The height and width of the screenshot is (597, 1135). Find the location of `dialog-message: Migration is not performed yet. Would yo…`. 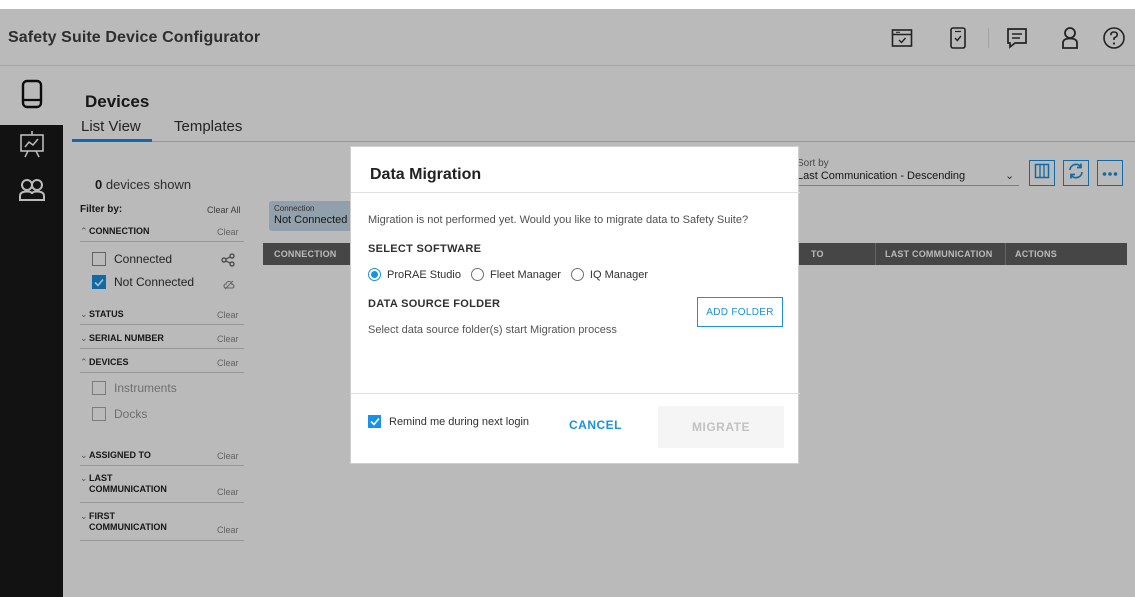

dialog-message: Migration is not performed yet. Would yo… is located at coordinates (558, 220).